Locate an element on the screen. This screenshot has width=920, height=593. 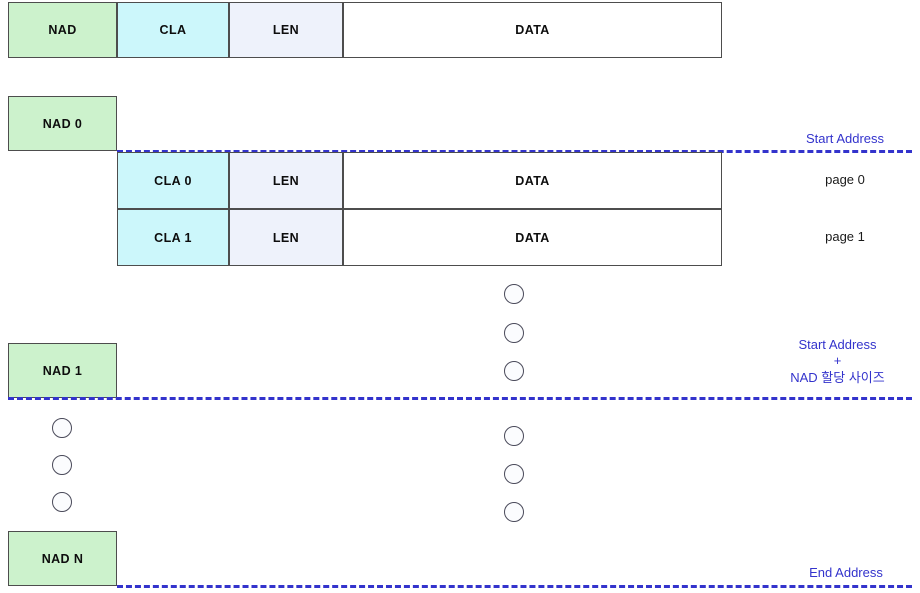
page-0-data-label: DATA is located at coordinates (532, 180).